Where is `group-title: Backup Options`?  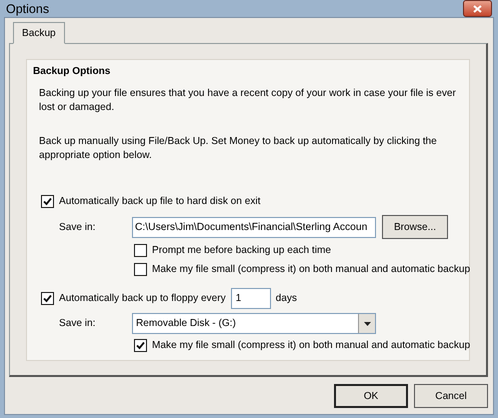 group-title: Backup Options is located at coordinates (72, 71).